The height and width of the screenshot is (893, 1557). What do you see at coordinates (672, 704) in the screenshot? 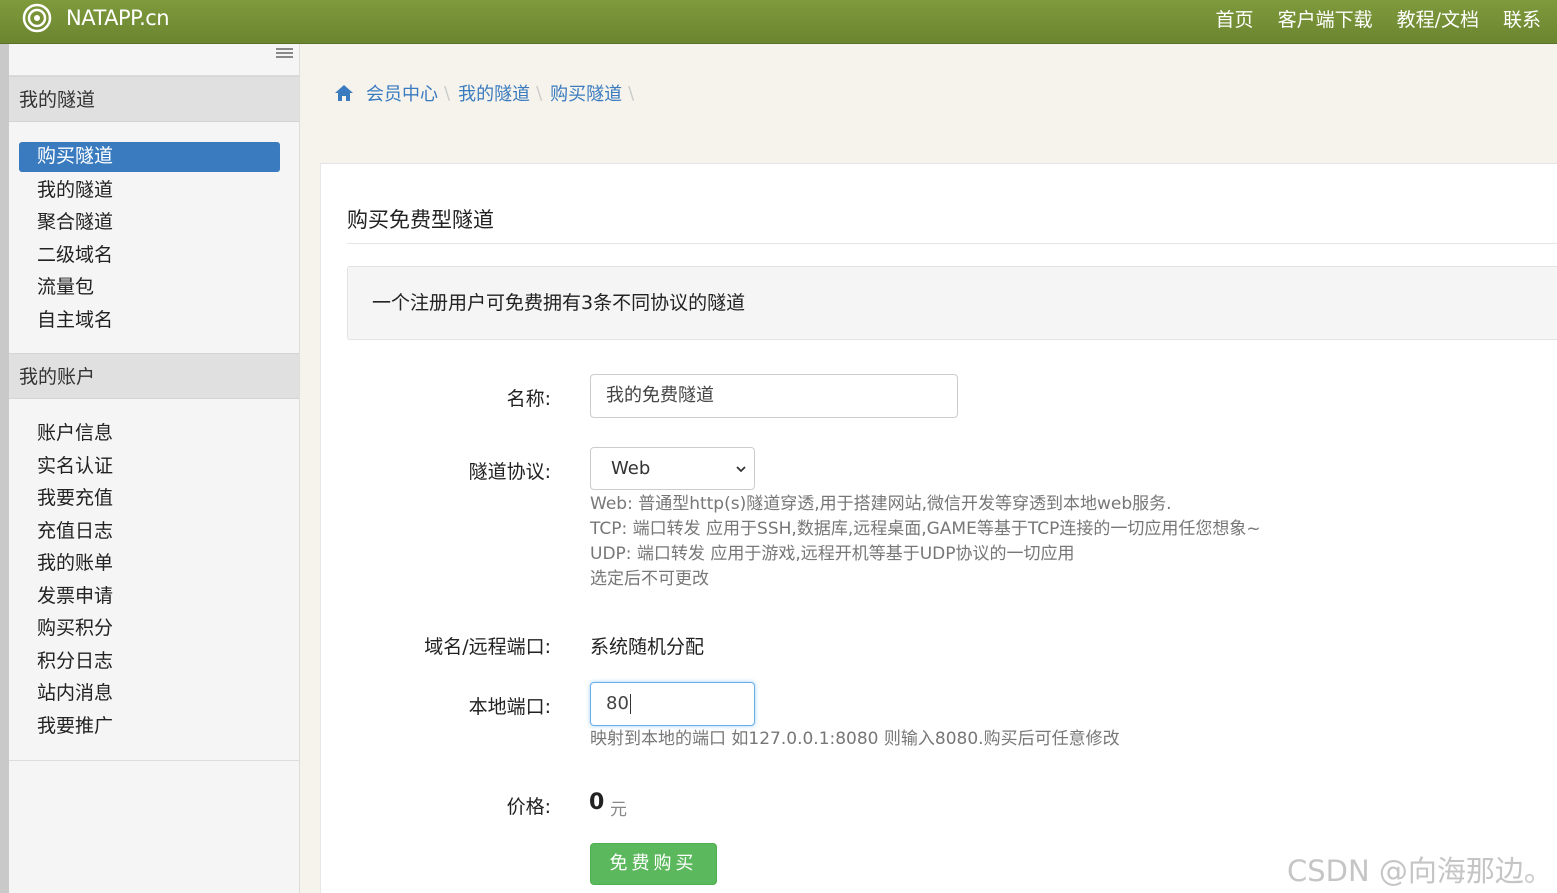
I see `local-port-input: 80` at bounding box center [672, 704].